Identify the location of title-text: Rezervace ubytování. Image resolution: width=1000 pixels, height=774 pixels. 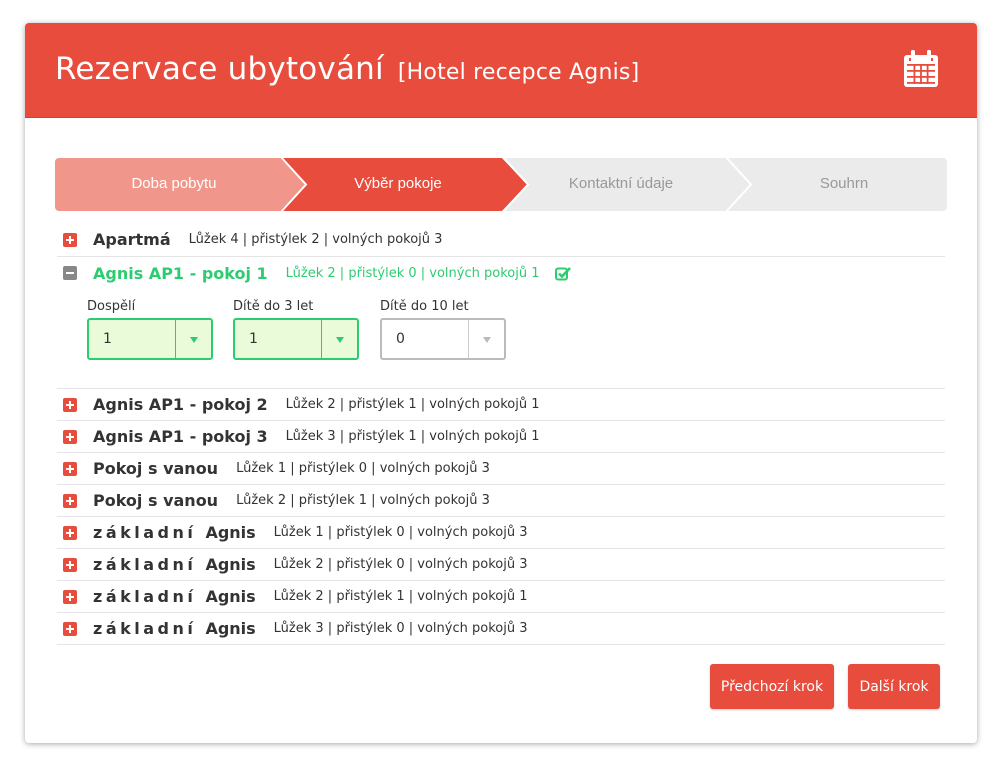
(219, 69).